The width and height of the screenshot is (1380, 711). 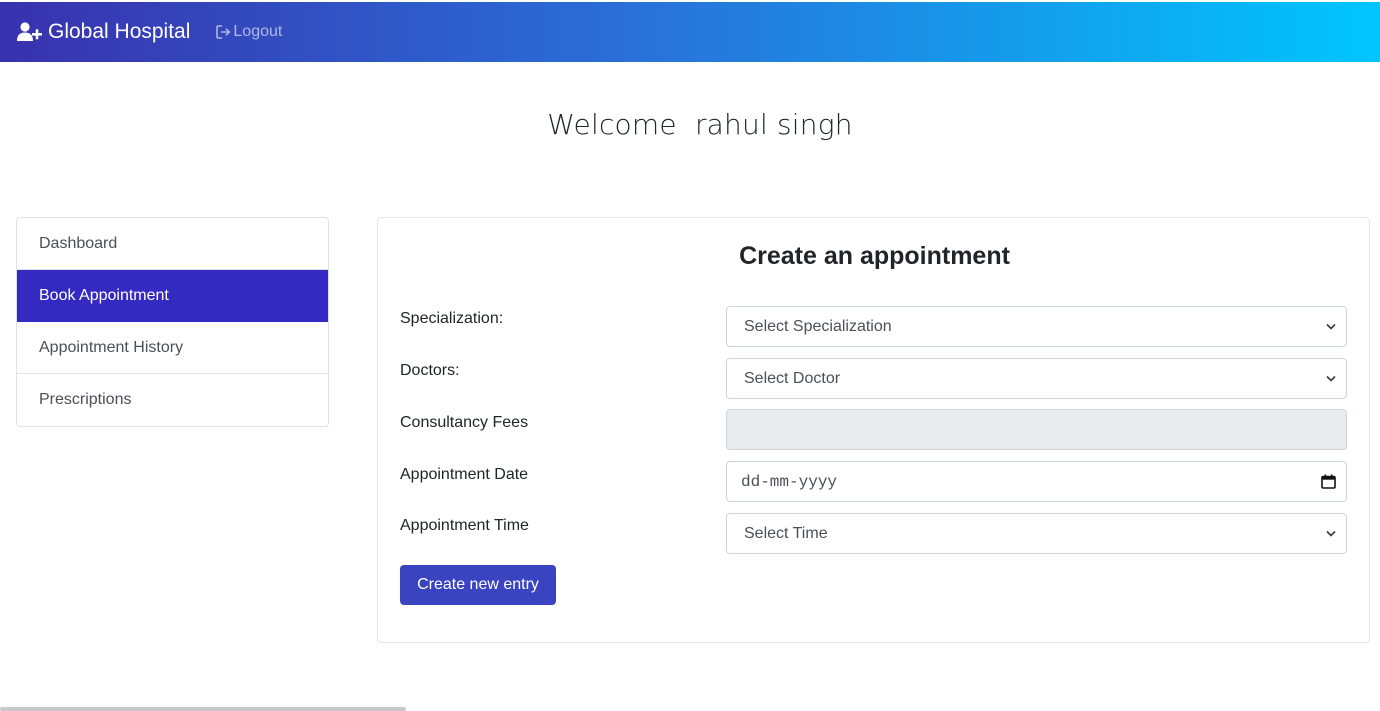 I want to click on doctor-select: Select Doctor, so click(x=1036, y=378).